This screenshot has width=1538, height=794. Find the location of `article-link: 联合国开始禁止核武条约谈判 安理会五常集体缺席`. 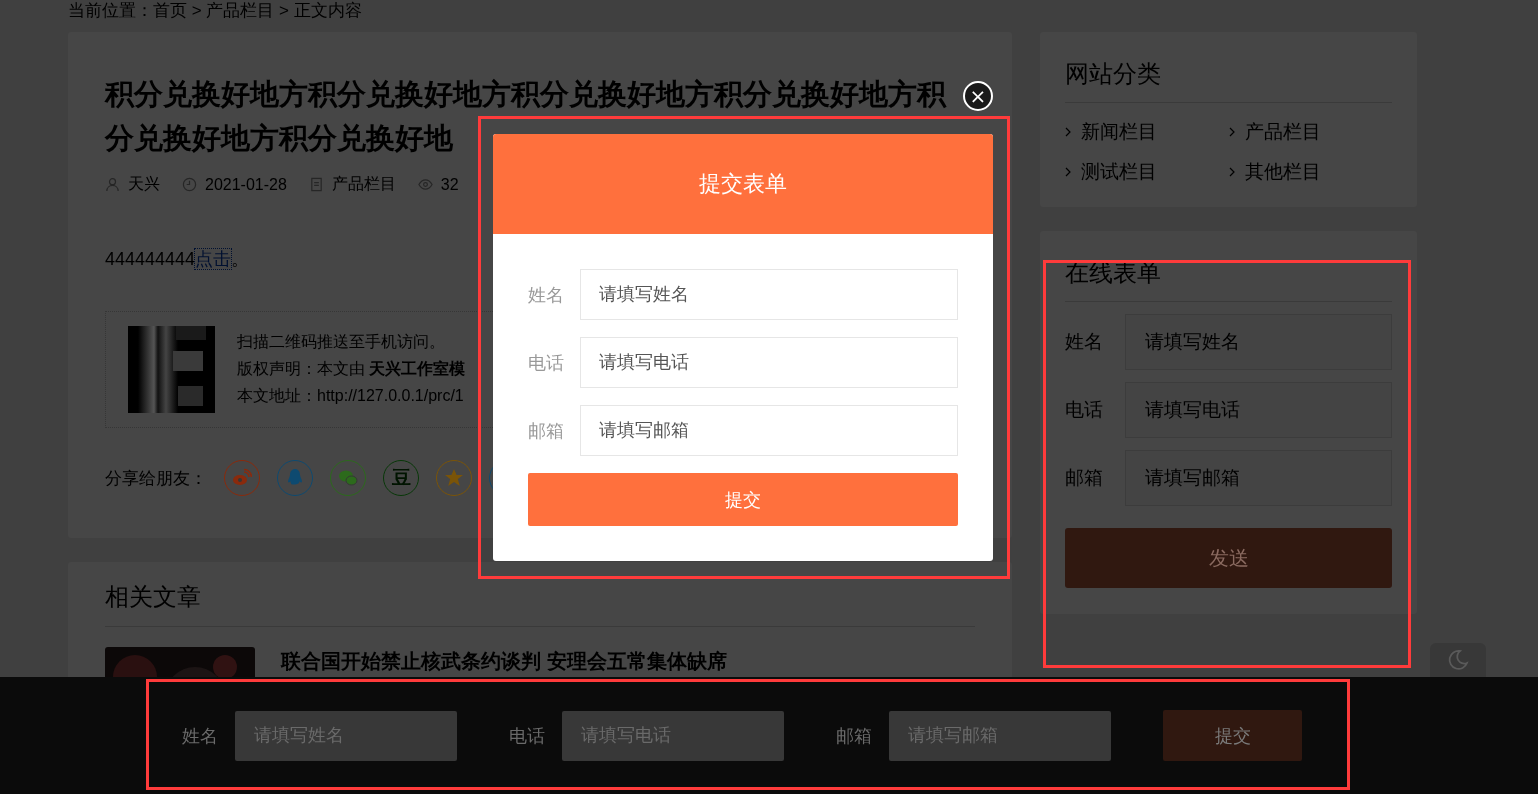

article-link: 联合国开始禁止核武条约谈判 安理会五常集体缺席 is located at coordinates (504, 661).